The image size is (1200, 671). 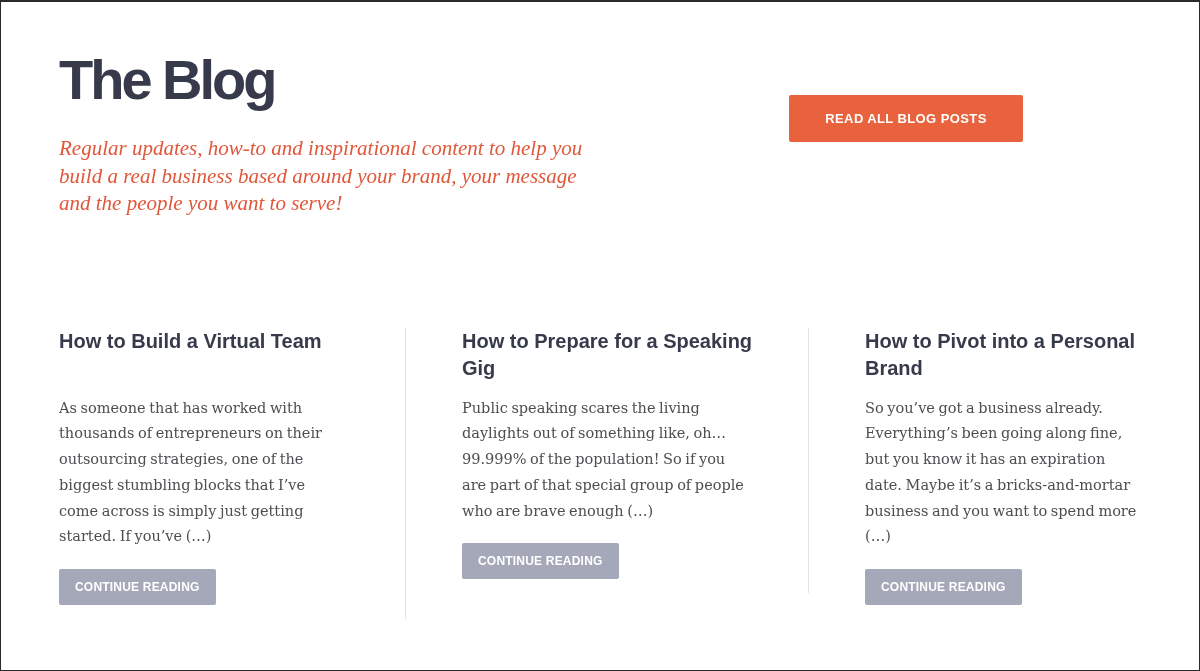 I want to click on post-excerpt: Public speaking scares the living daylights out of something like, oh… 99.999% of the population! So if you are part of that special group of people who are brave enough (…), so click(x=603, y=459).